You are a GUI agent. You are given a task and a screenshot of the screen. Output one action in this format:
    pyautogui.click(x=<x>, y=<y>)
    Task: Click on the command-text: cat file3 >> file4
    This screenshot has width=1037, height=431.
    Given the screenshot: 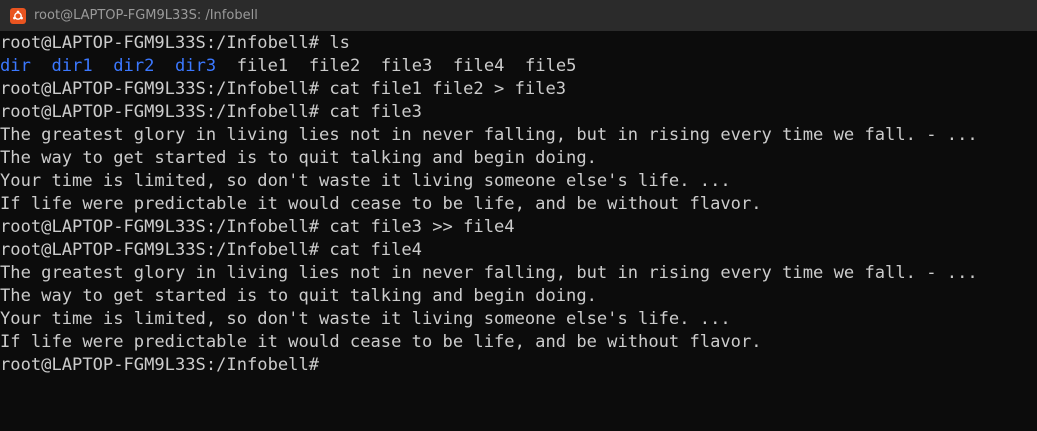 What is the action you would take?
    pyautogui.click(x=422, y=227)
    